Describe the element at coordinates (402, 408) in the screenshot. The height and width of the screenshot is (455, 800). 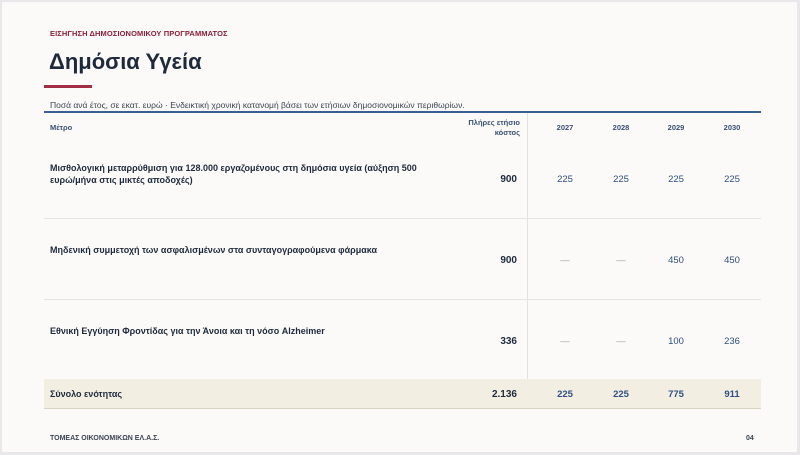
I see `total-row-rule` at that location.